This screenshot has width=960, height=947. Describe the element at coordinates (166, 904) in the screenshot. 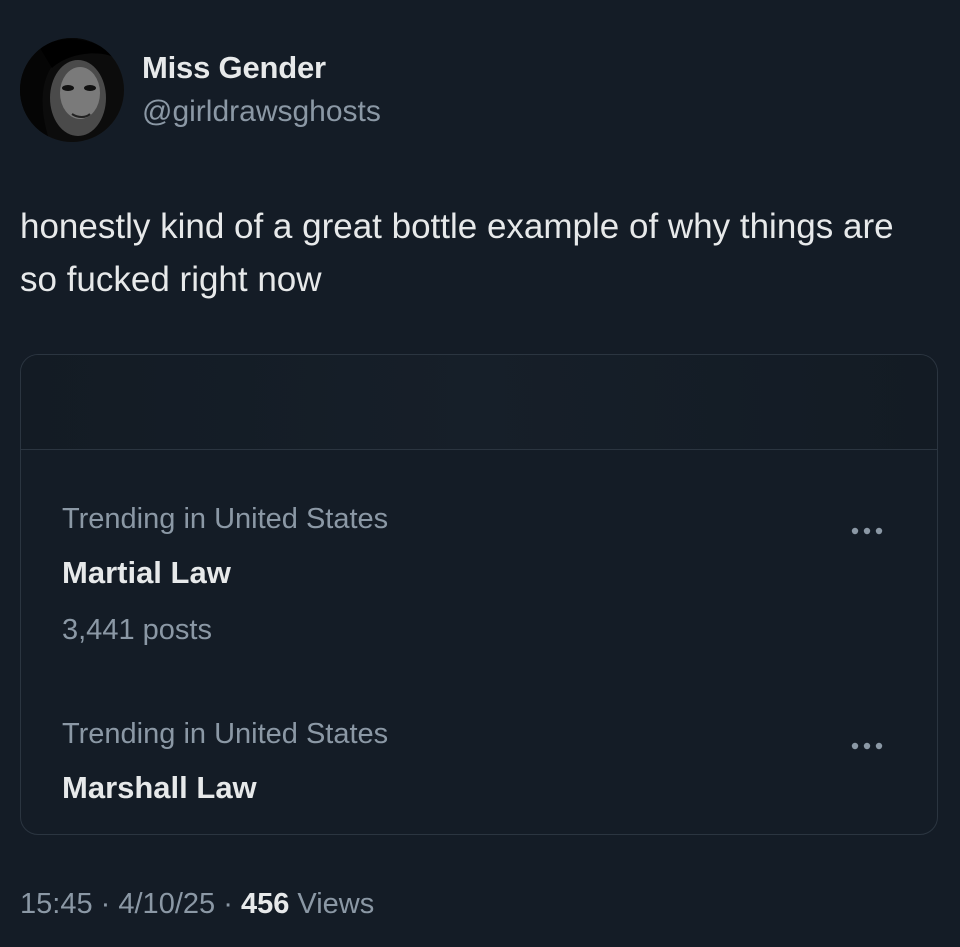

I see `tweet-date: 4/10/25` at that location.